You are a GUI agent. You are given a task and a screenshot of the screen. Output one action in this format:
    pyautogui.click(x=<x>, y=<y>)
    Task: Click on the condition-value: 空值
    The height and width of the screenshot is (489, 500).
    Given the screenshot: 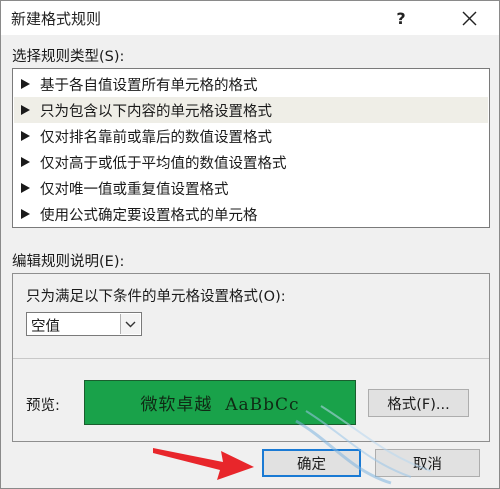 What is the action you would take?
    pyautogui.click(x=45, y=327)
    